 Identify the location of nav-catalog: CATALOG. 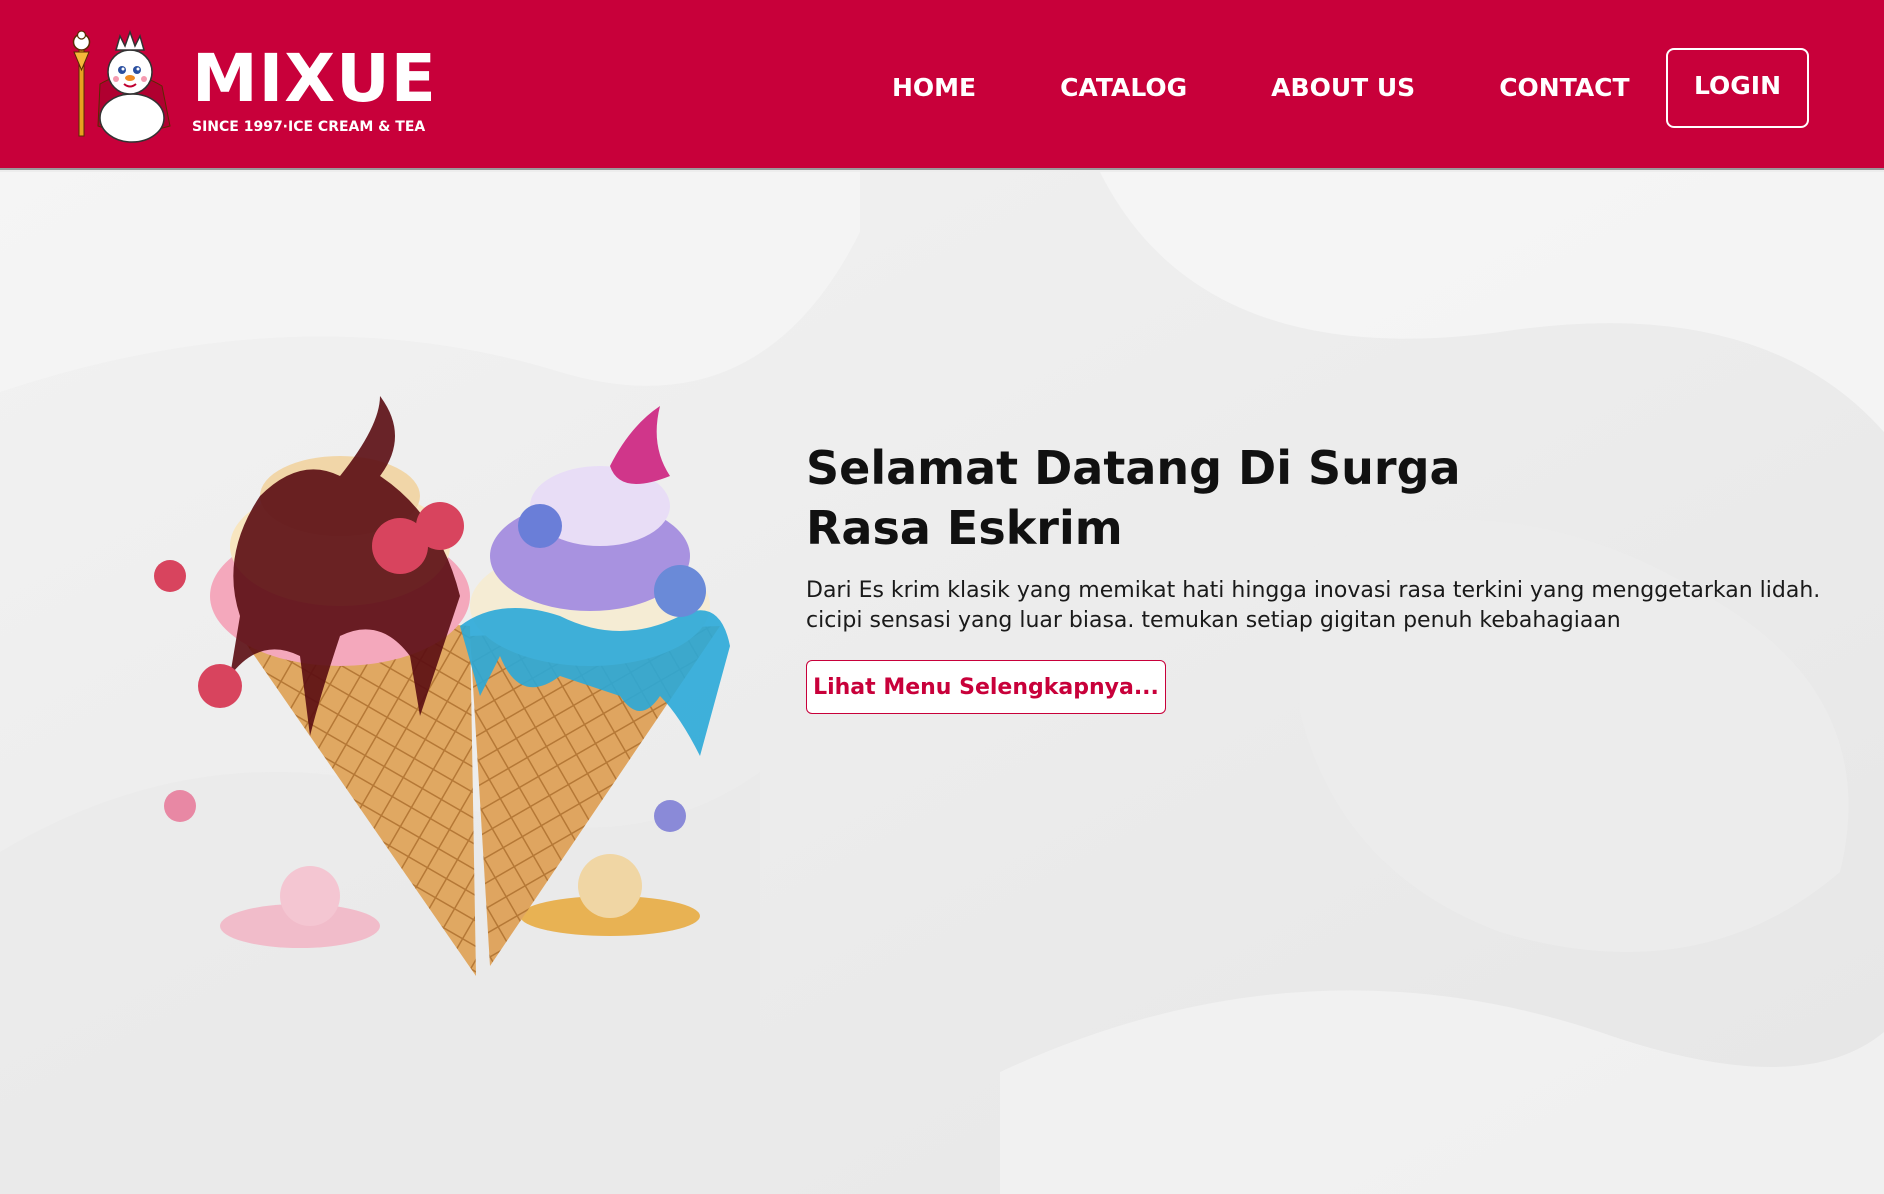
(1123, 88).